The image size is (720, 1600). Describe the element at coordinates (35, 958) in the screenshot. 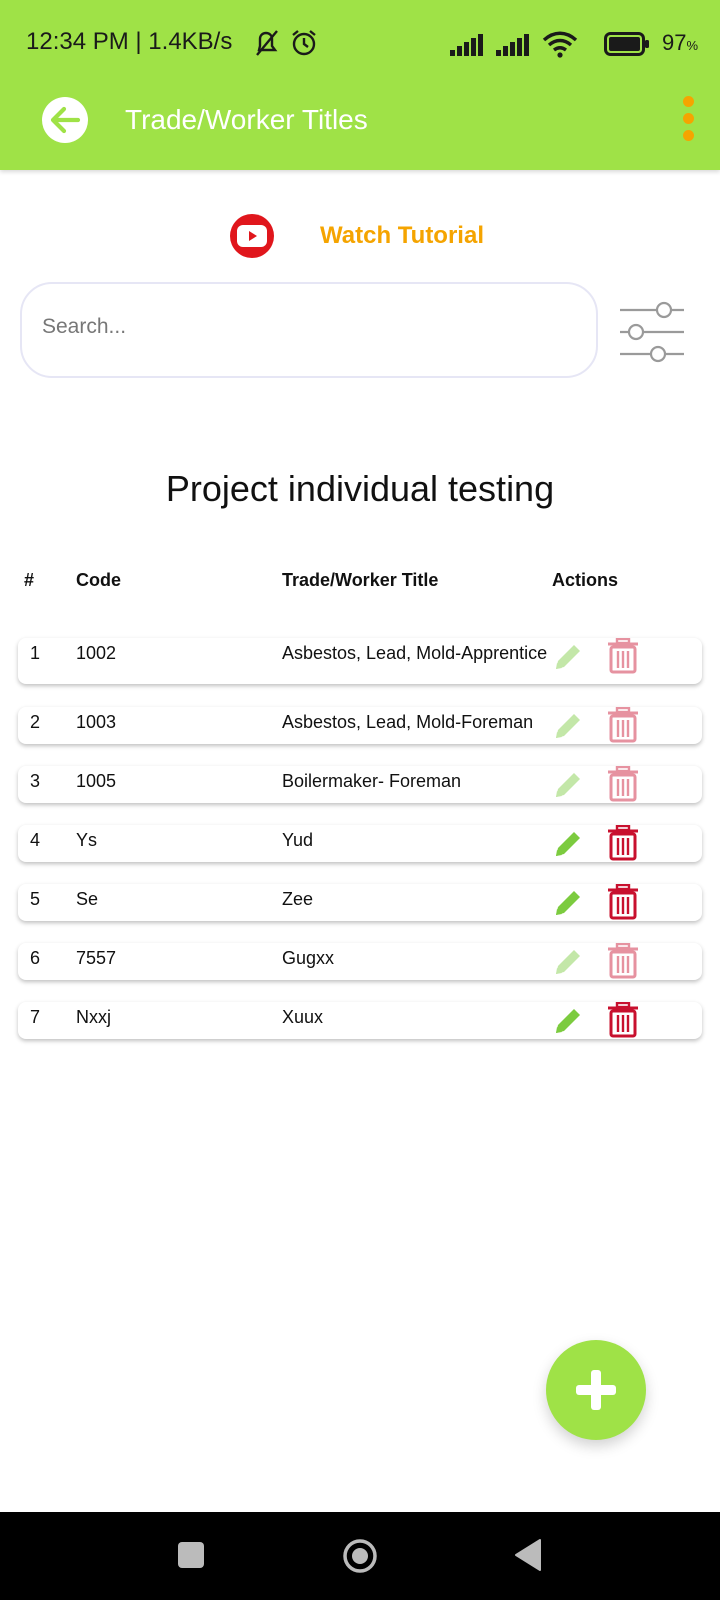

I see `row-number: 6` at that location.